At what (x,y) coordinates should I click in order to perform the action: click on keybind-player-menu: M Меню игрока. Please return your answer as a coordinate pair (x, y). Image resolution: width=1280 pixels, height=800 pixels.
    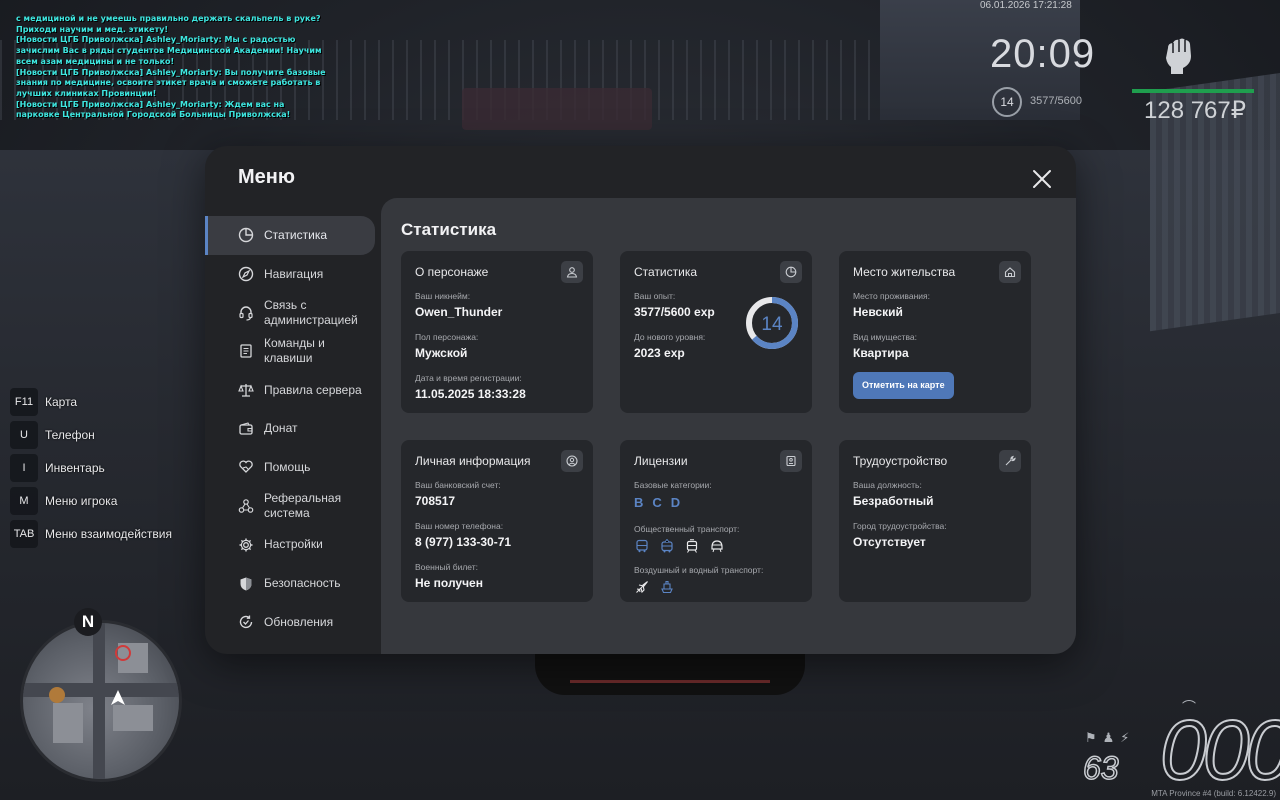
    Looking at the image, I should click on (91, 500).